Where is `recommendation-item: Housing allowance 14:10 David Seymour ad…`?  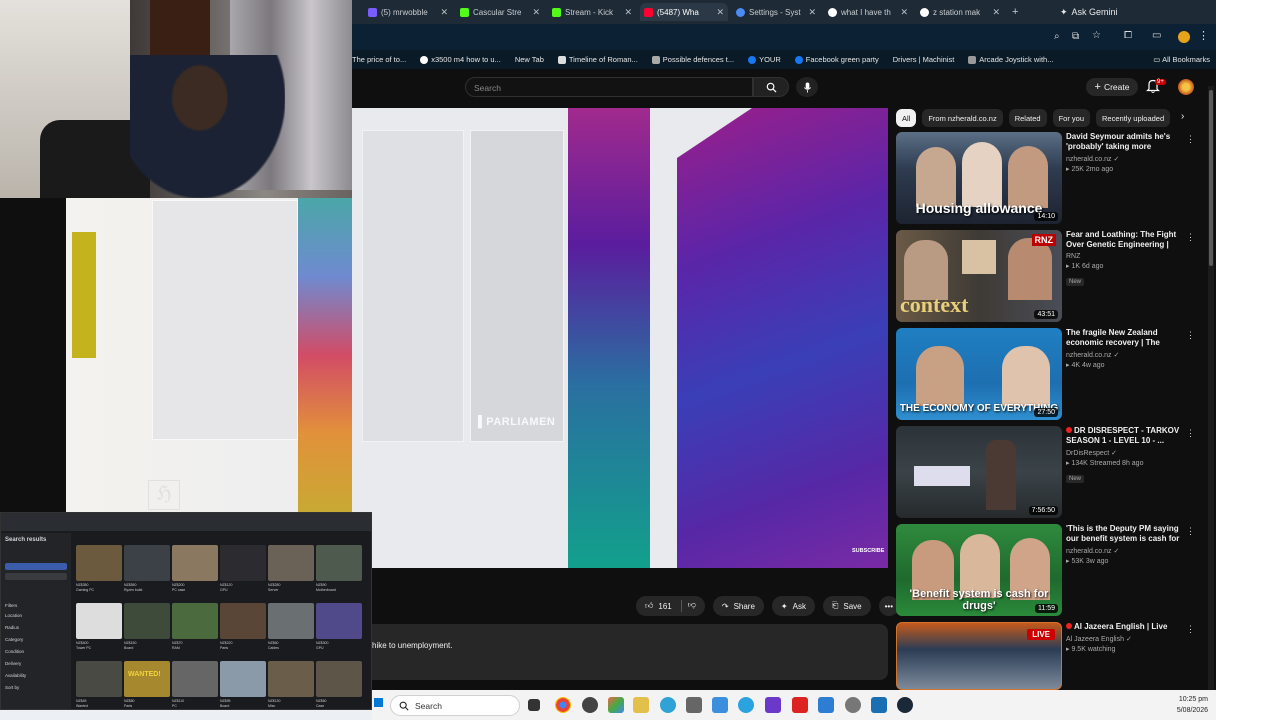 recommendation-item: Housing allowance 14:10 David Seymour ad… is located at coordinates (1052, 178).